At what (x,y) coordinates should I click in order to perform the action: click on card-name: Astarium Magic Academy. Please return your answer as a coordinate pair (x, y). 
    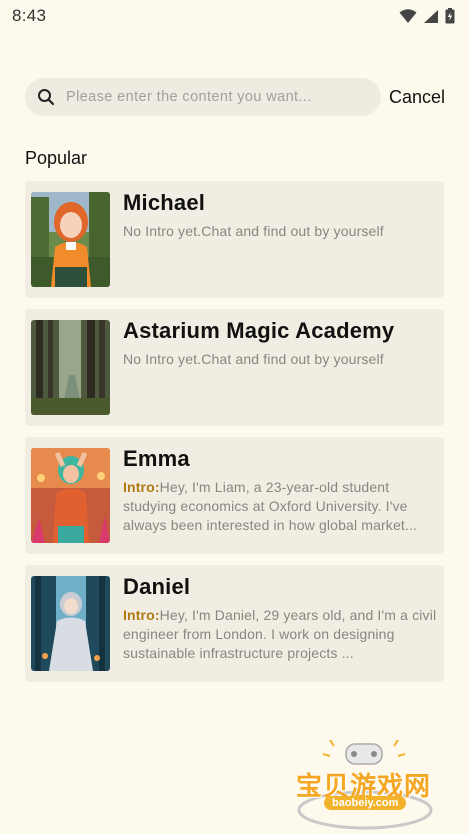
    Looking at the image, I should click on (259, 330).